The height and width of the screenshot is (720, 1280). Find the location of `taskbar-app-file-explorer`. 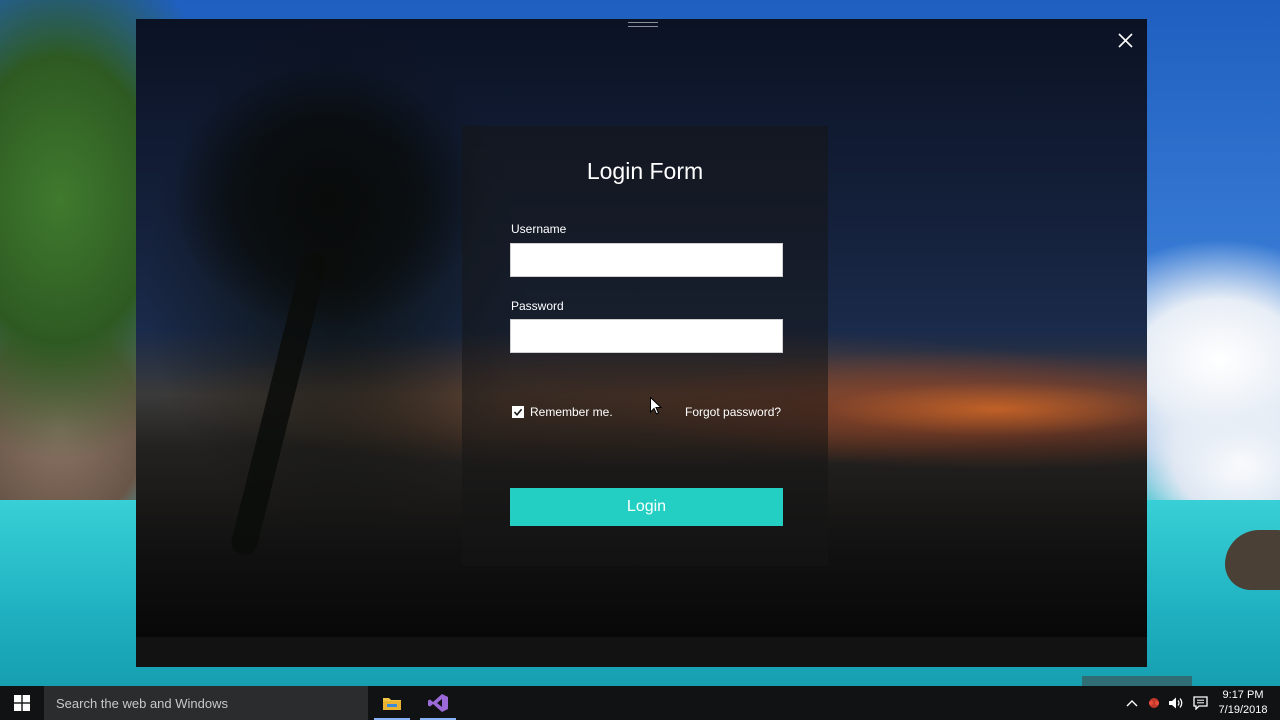

taskbar-app-file-explorer is located at coordinates (392, 703).